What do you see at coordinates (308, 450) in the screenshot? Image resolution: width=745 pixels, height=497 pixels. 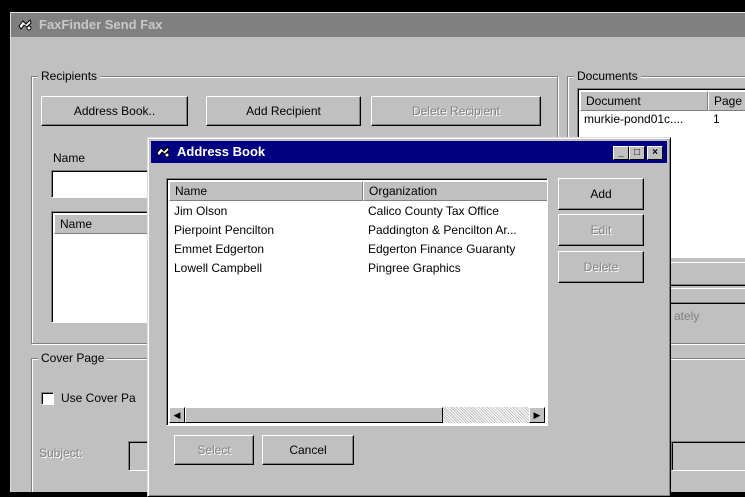 I see `cancel-button: Cancel` at bounding box center [308, 450].